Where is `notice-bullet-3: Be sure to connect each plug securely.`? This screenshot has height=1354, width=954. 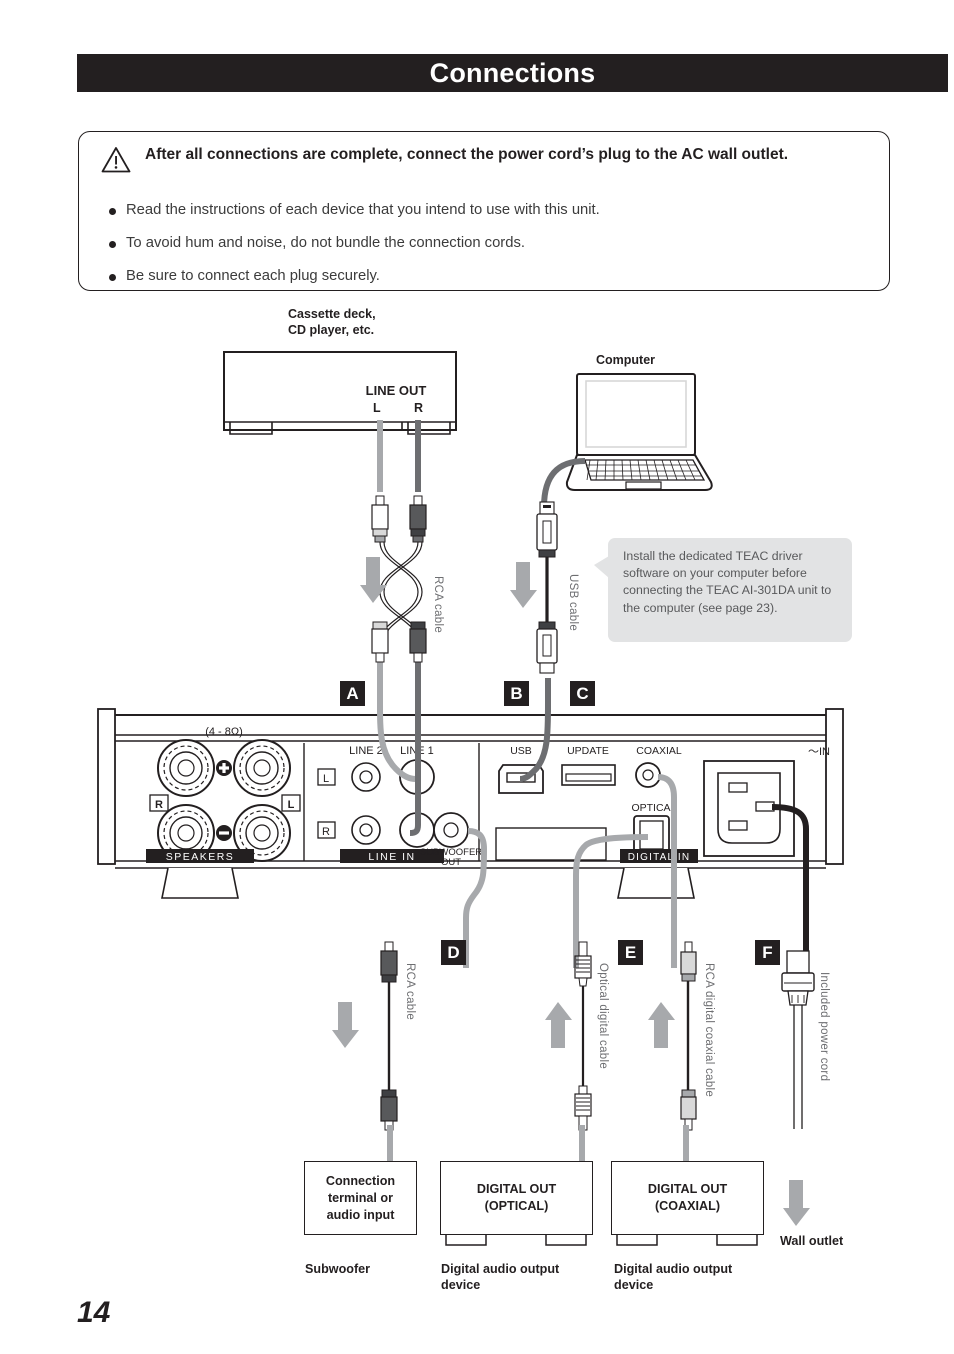 notice-bullet-3: Be sure to connect each plug securely. is located at coordinates (253, 275).